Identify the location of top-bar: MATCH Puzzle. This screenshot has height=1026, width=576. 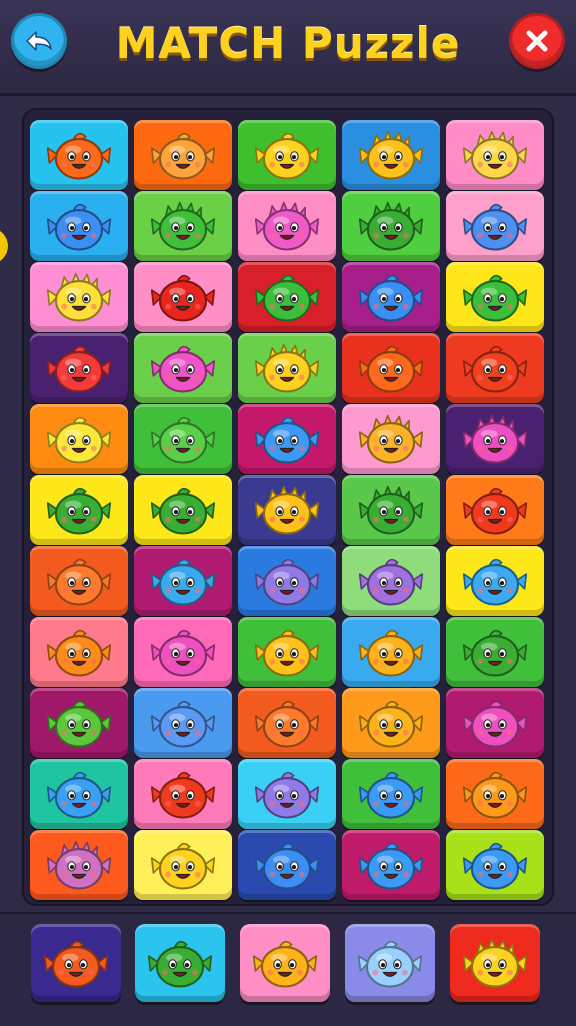
(288, 48).